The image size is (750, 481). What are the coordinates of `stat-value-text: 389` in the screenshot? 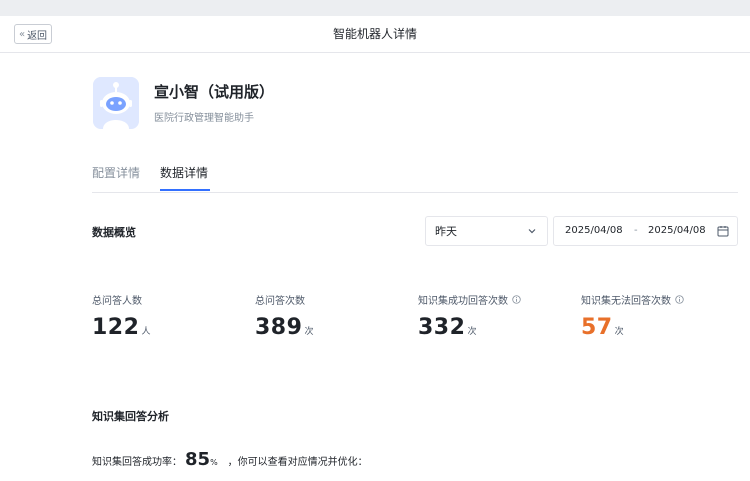 It's located at (279, 327).